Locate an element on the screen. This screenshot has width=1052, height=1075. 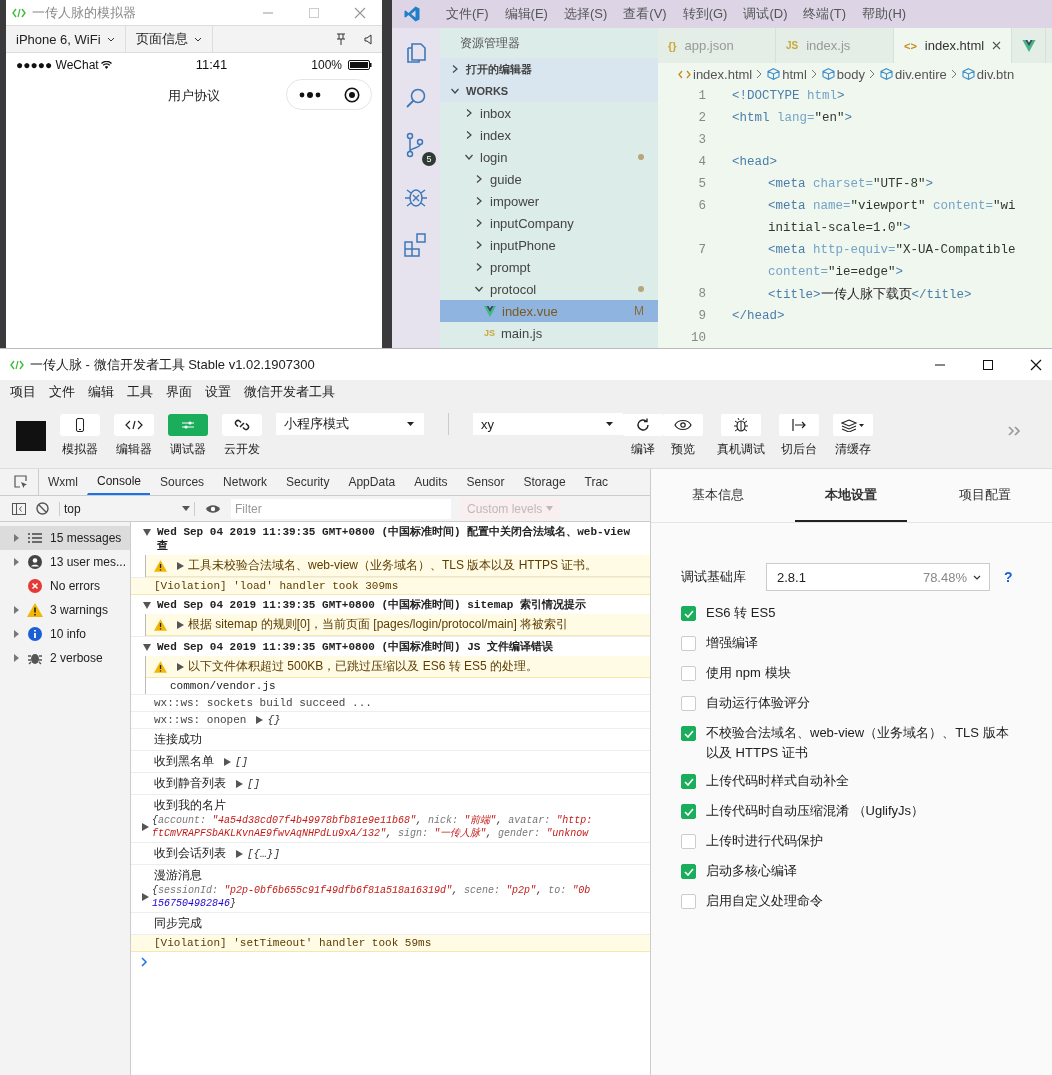
extensions-icon is located at coordinates (416, 245).